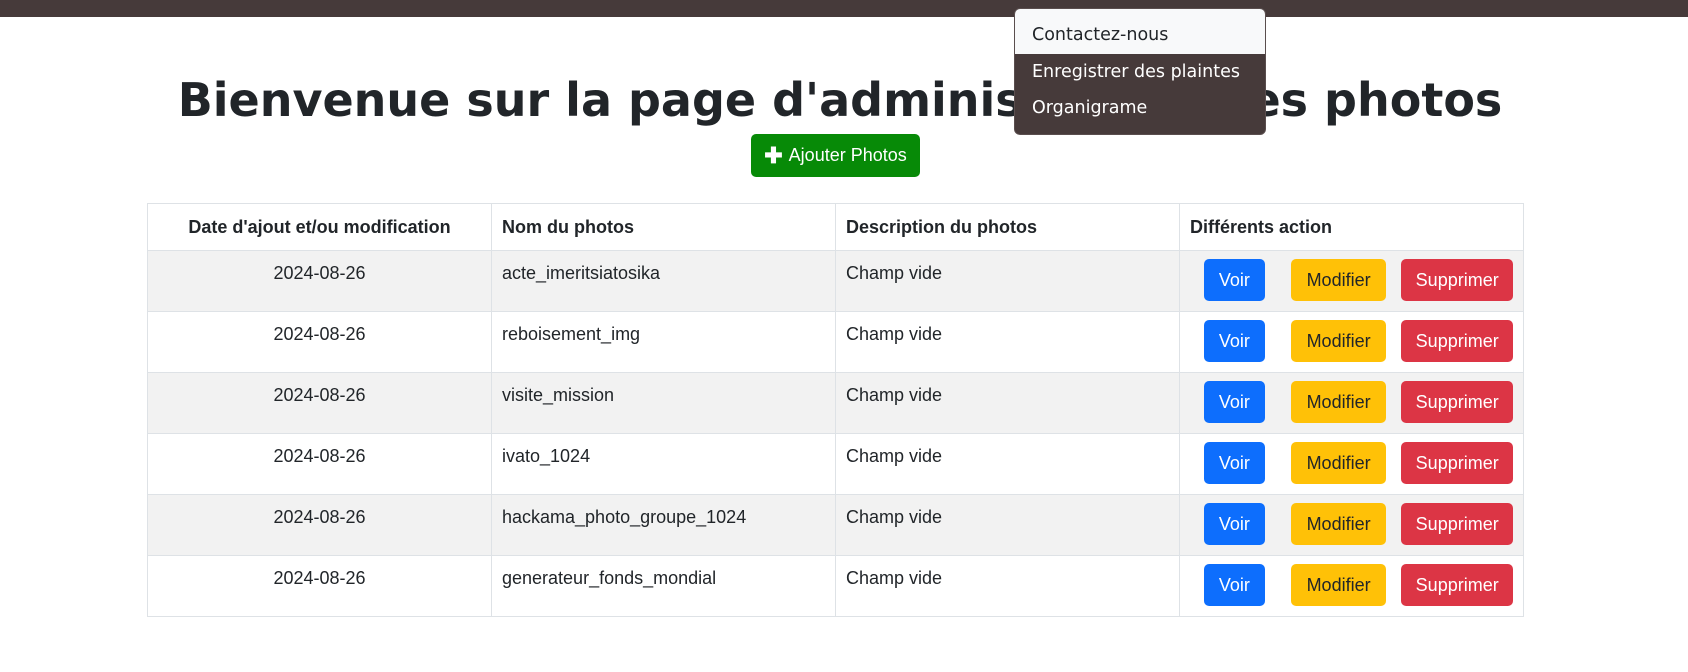  I want to click on cell-name: ivato_1024, so click(663, 464).